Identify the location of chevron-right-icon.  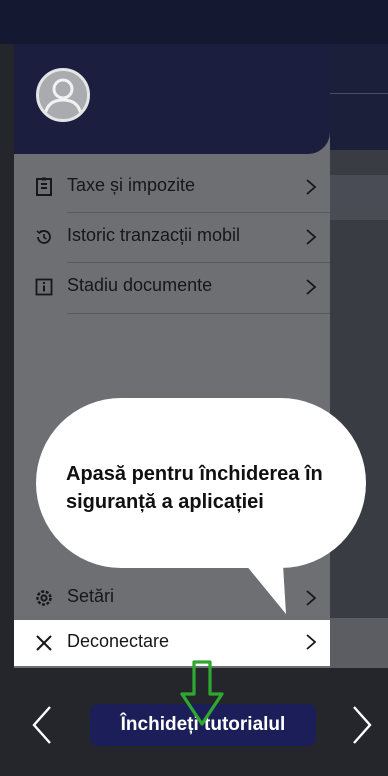
(361, 725).